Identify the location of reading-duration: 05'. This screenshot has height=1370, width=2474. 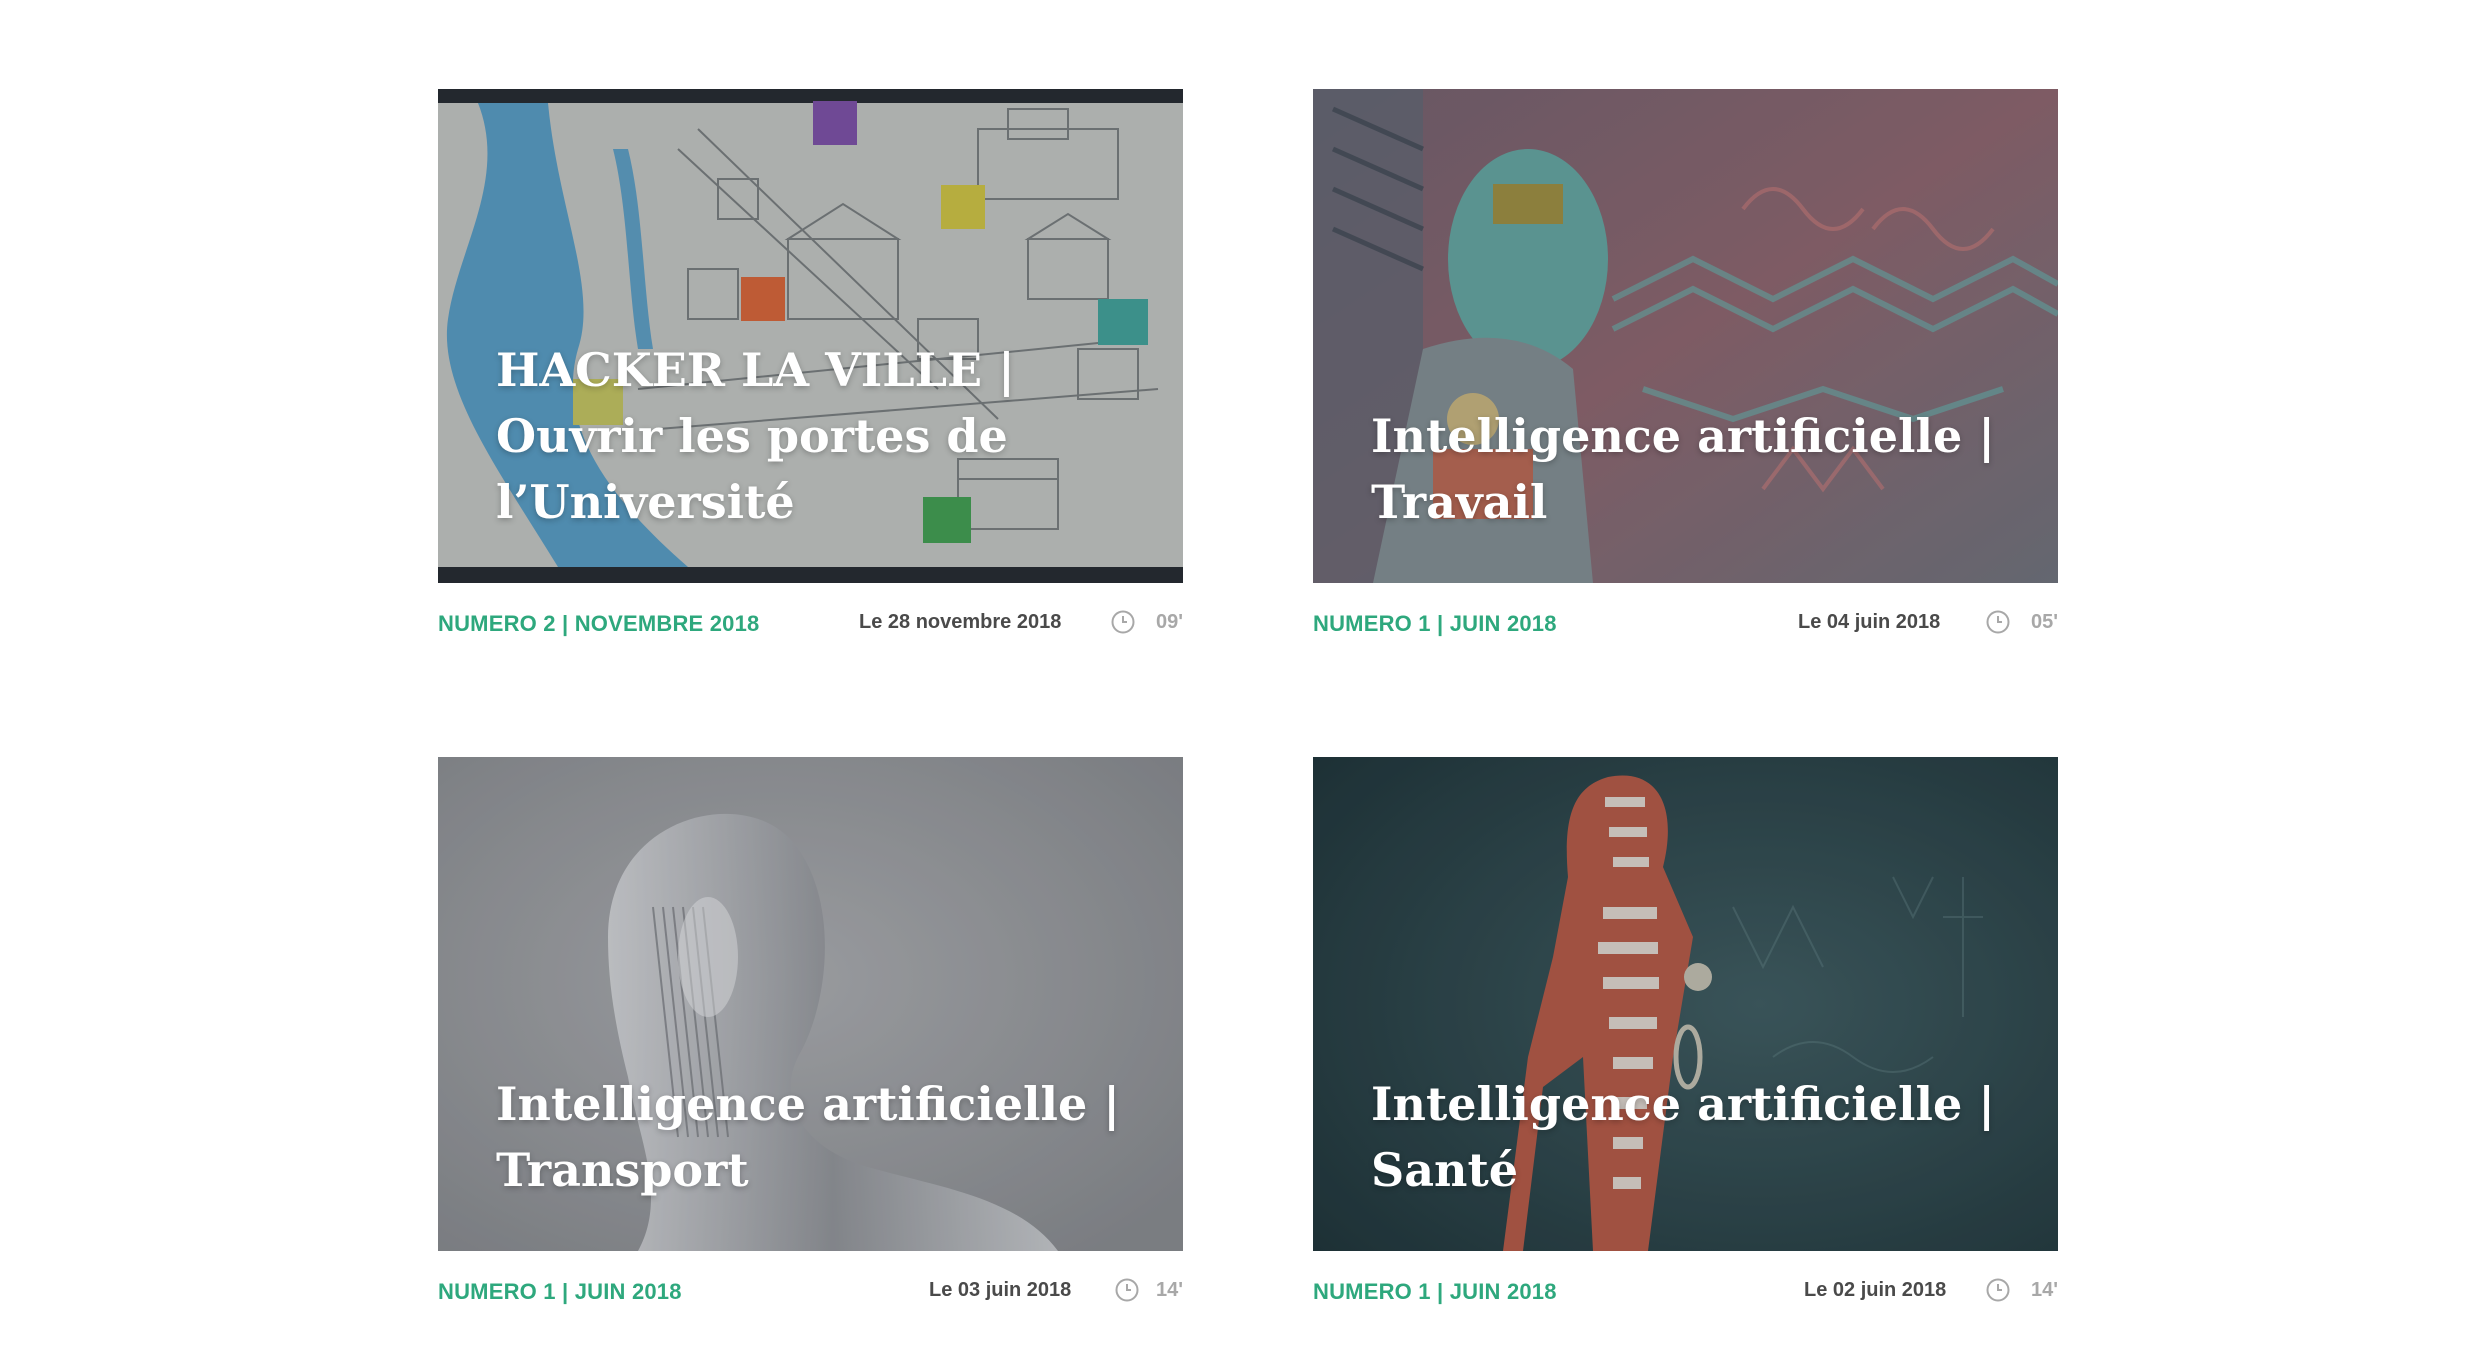
(2044, 622).